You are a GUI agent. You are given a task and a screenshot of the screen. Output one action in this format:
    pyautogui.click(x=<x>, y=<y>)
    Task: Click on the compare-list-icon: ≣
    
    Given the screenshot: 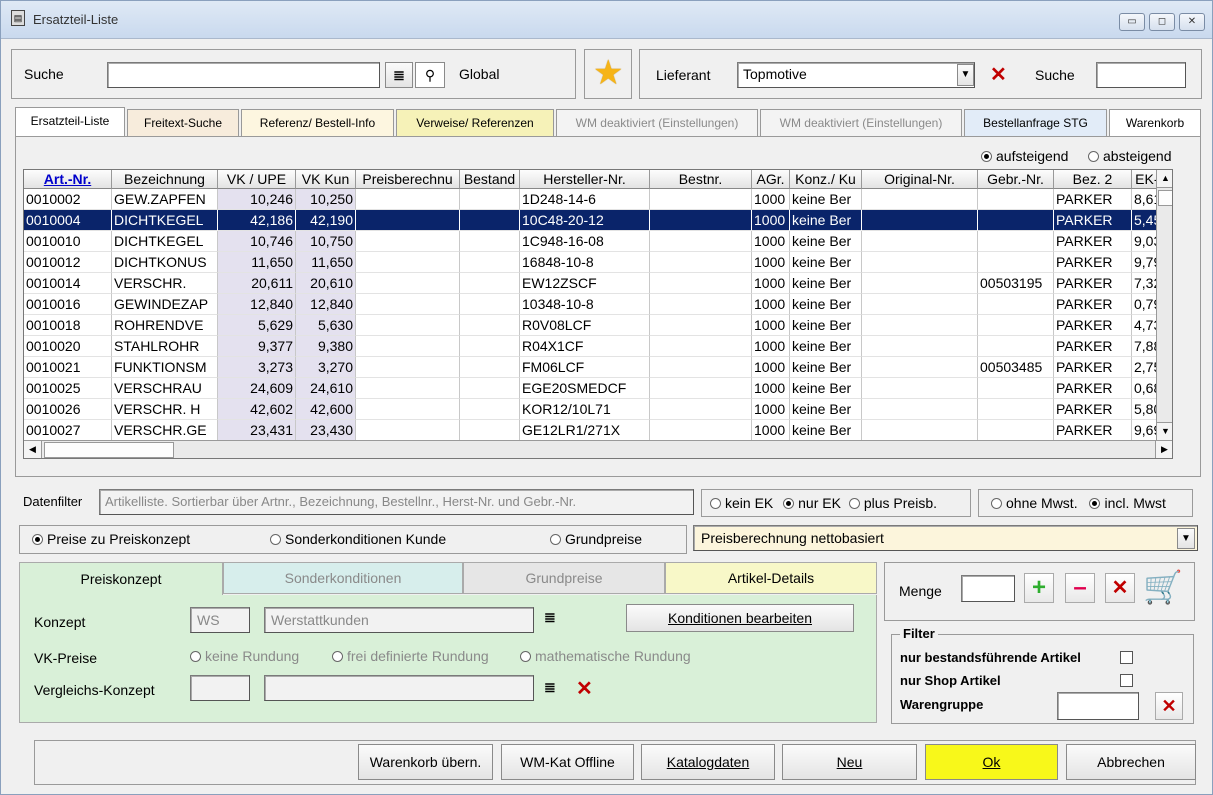 What is the action you would take?
    pyautogui.click(x=550, y=687)
    